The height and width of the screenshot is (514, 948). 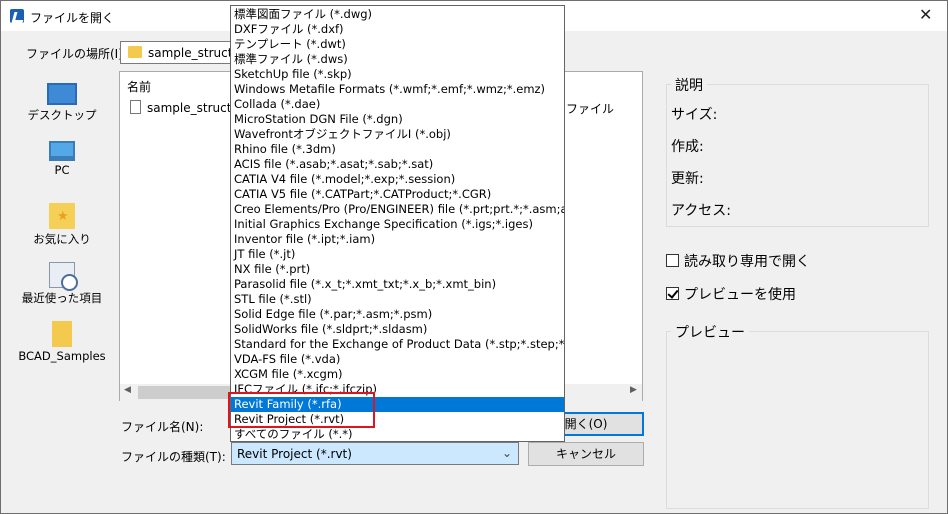 I want to click on dropdown-option: CATIA V4 file (*.model;*.exp;*.session), so click(x=397, y=179).